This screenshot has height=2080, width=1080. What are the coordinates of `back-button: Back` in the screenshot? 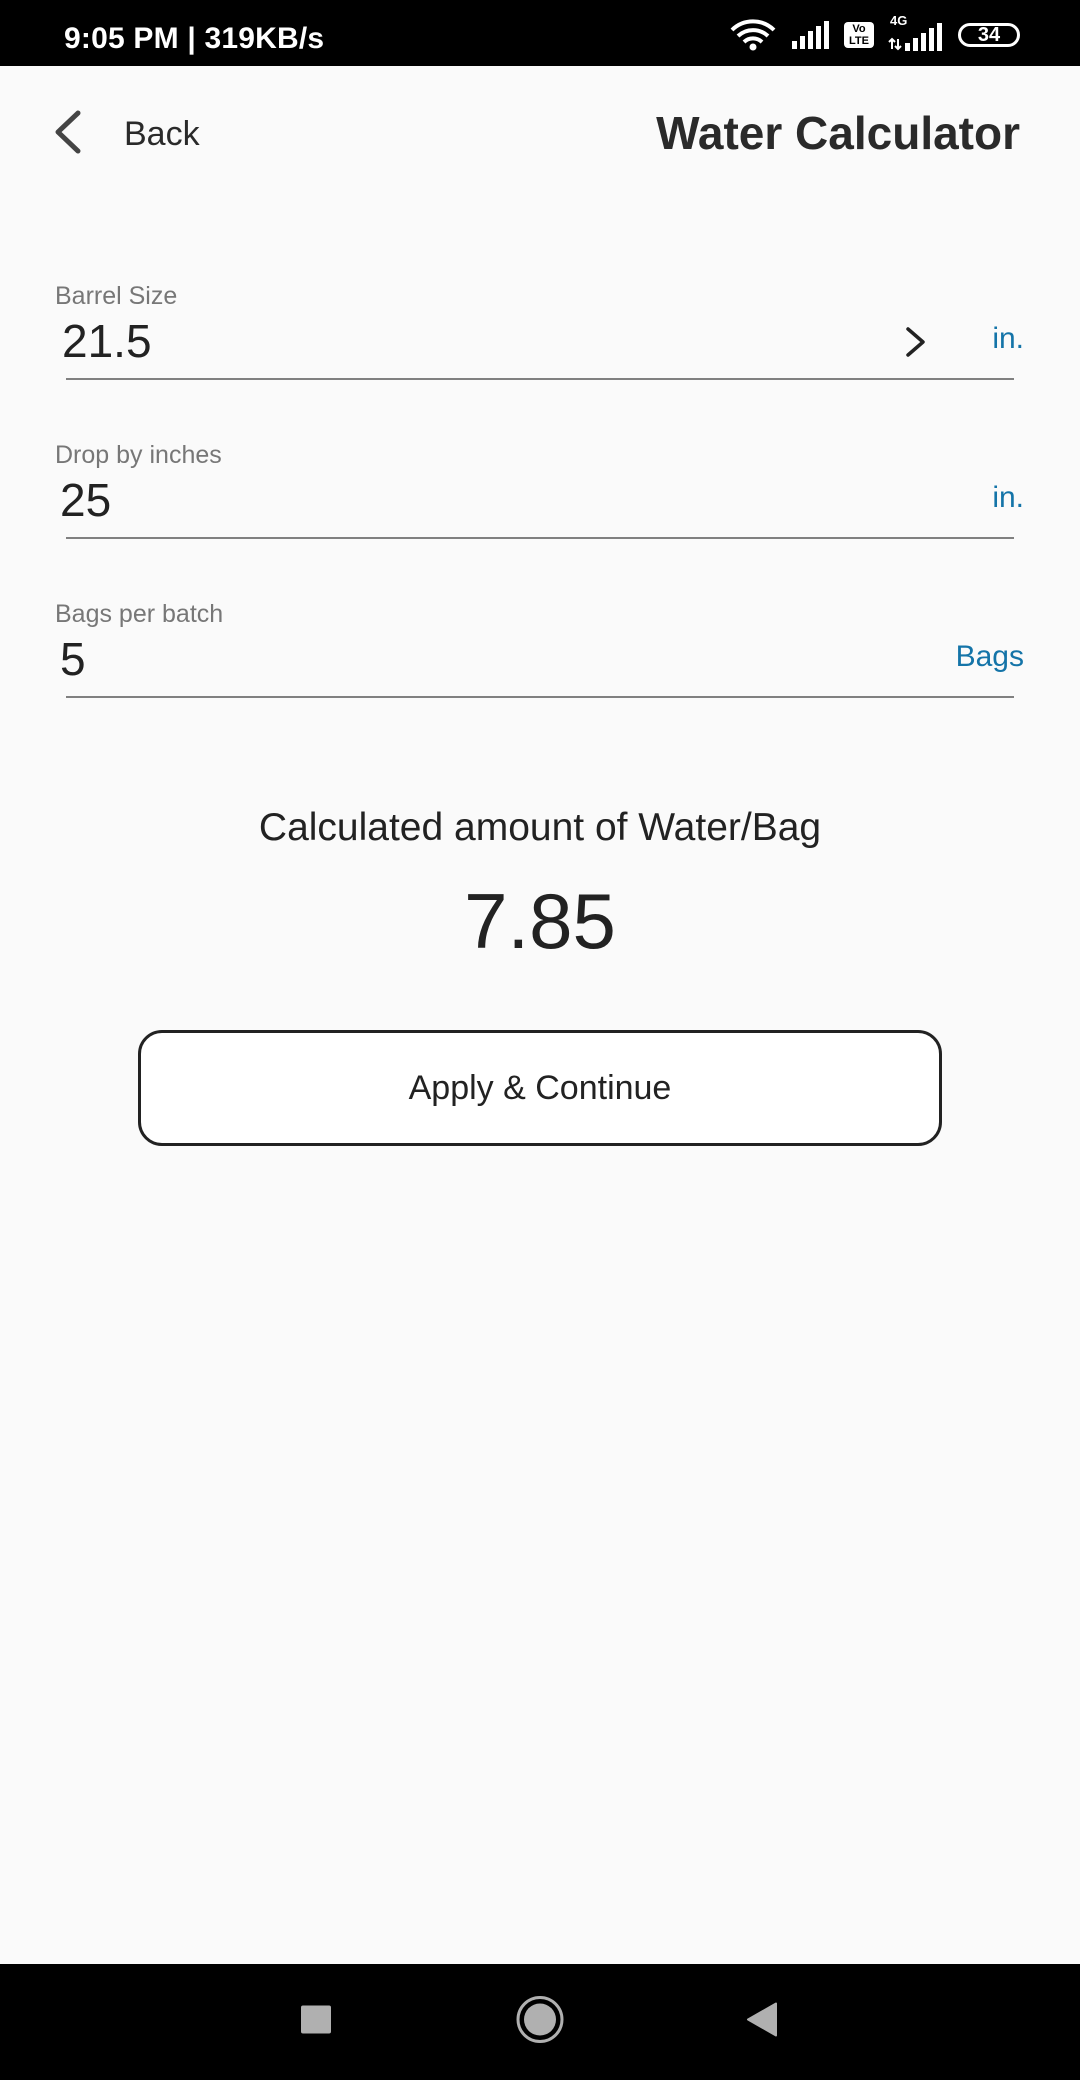 It's located at (126, 134).